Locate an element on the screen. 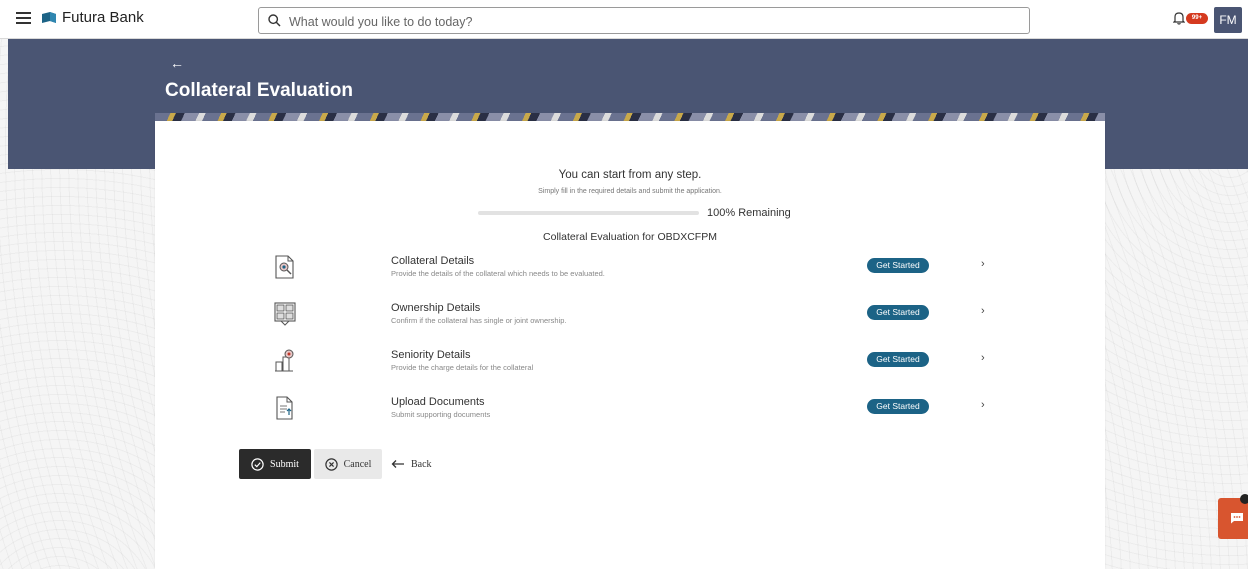 This screenshot has width=1248, height=569. seniority-icon is located at coordinates (284, 360).